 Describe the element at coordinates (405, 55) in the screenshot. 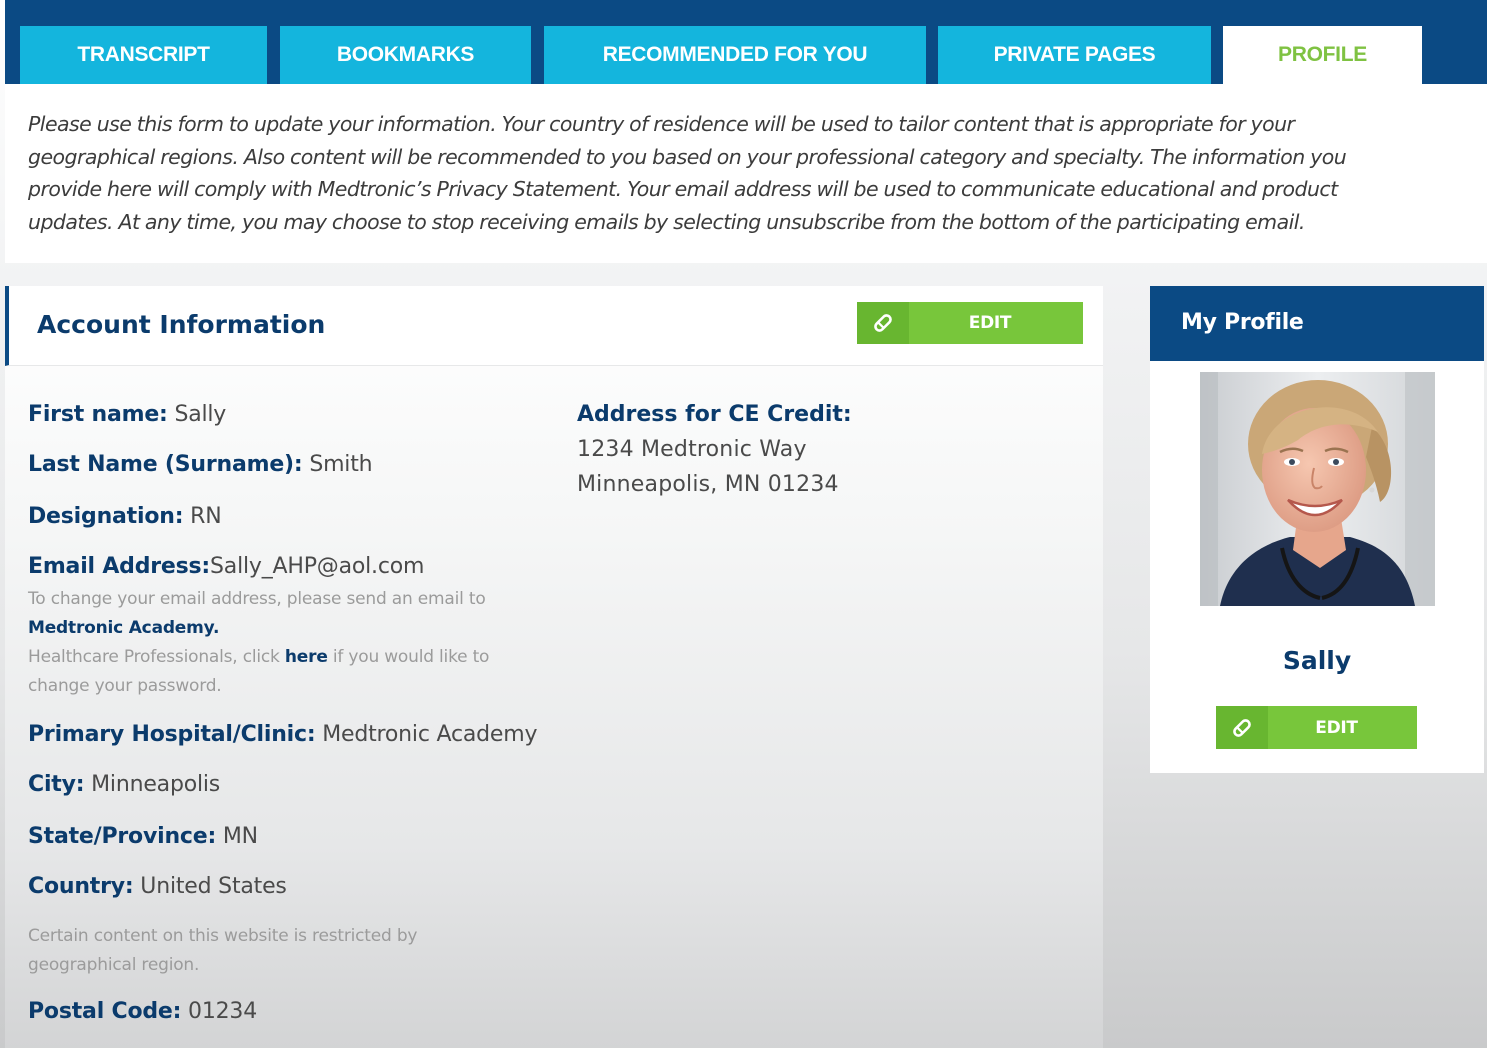

I see `tab-bookmarks: BOOKMARKS` at that location.